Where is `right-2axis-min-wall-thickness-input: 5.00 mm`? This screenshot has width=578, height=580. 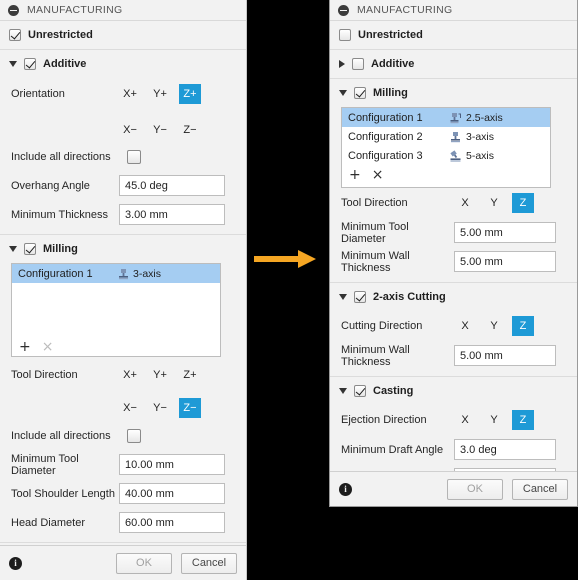
right-2axis-min-wall-thickness-input: 5.00 mm is located at coordinates (505, 355).